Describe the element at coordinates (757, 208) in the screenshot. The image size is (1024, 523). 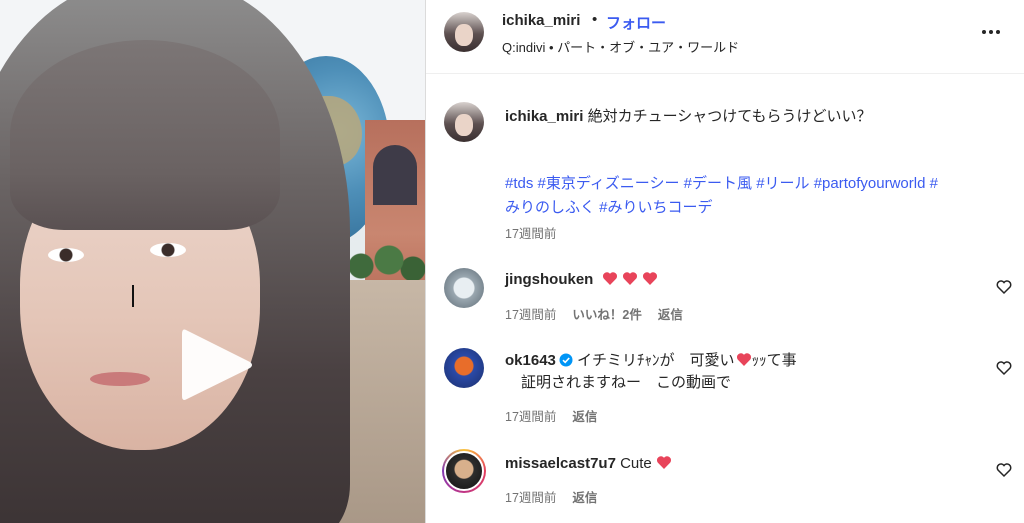
I see `hashtags-line: みりのしふく #みりいちコーデ` at that location.